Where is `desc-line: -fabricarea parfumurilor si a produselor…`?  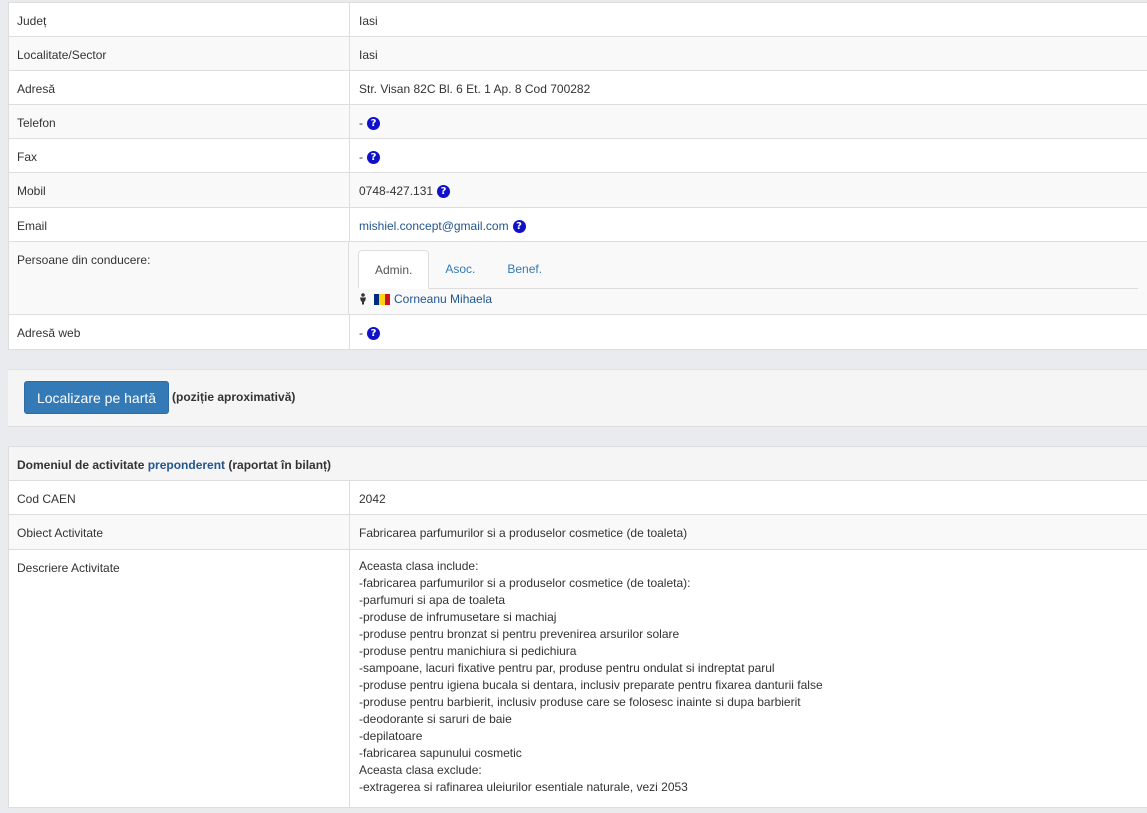 desc-line: -fabricarea parfumurilor si a produselor… is located at coordinates (525, 583).